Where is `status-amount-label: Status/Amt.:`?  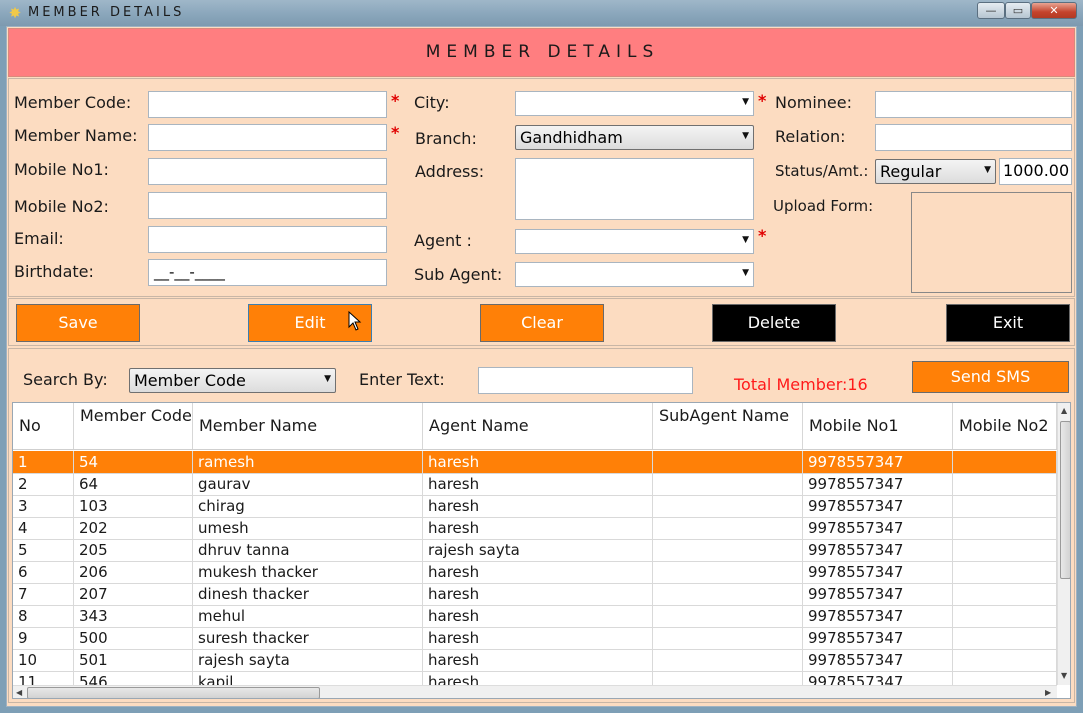
status-amount-label: Status/Amt.: is located at coordinates (822, 171).